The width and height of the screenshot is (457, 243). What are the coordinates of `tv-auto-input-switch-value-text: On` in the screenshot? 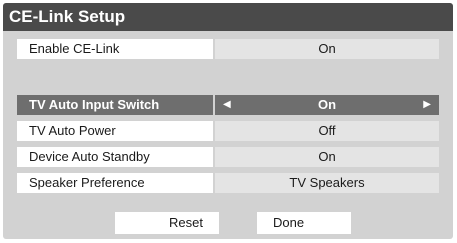 It's located at (327, 104).